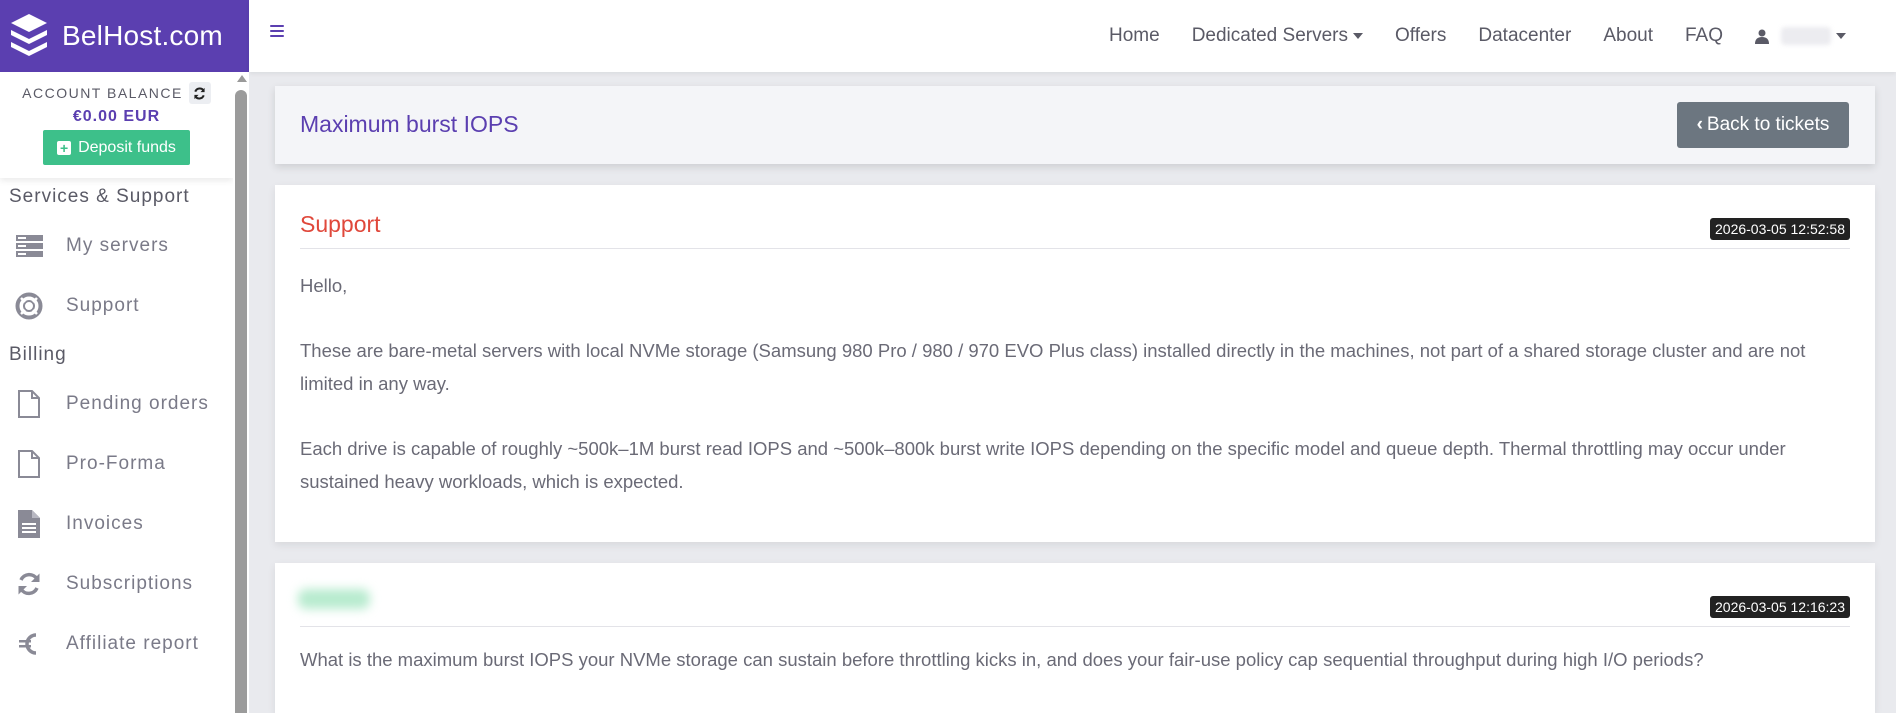  What do you see at coordinates (29, 644) in the screenshot?
I see `euro-icon` at bounding box center [29, 644].